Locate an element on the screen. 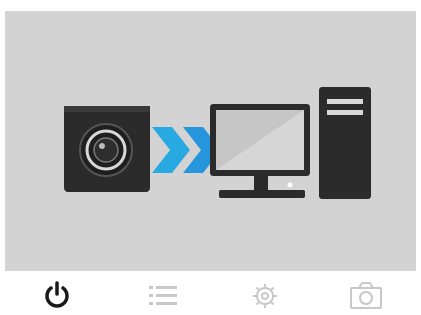 The image size is (421, 315). camera-icon is located at coordinates (366, 295).